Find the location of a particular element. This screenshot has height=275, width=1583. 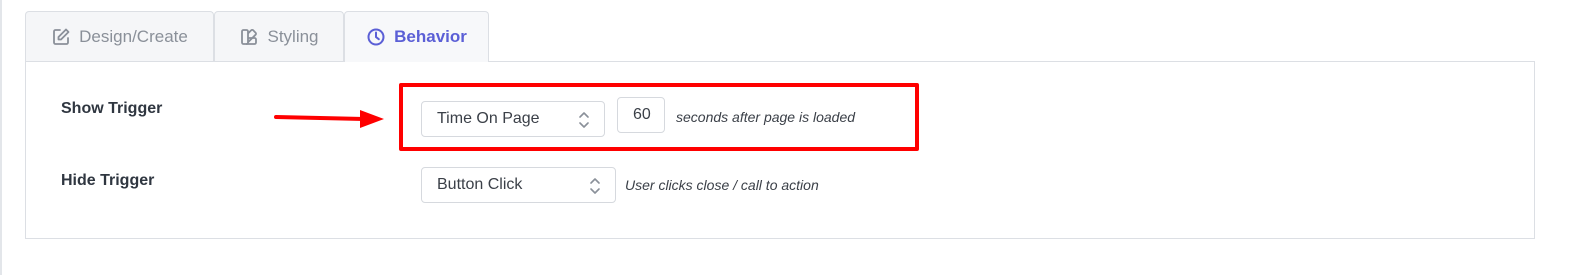

show-trigger-label: Show Trigger is located at coordinates (112, 108).